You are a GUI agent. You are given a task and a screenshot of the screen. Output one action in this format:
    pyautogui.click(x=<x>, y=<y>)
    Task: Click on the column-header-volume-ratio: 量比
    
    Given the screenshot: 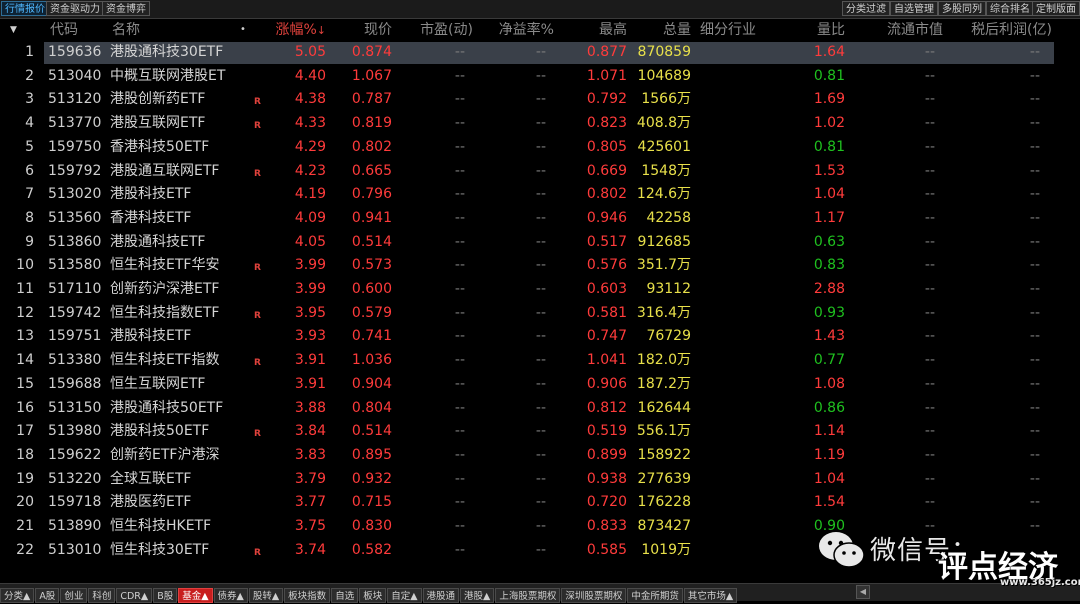 What is the action you would take?
    pyautogui.click(x=822, y=30)
    